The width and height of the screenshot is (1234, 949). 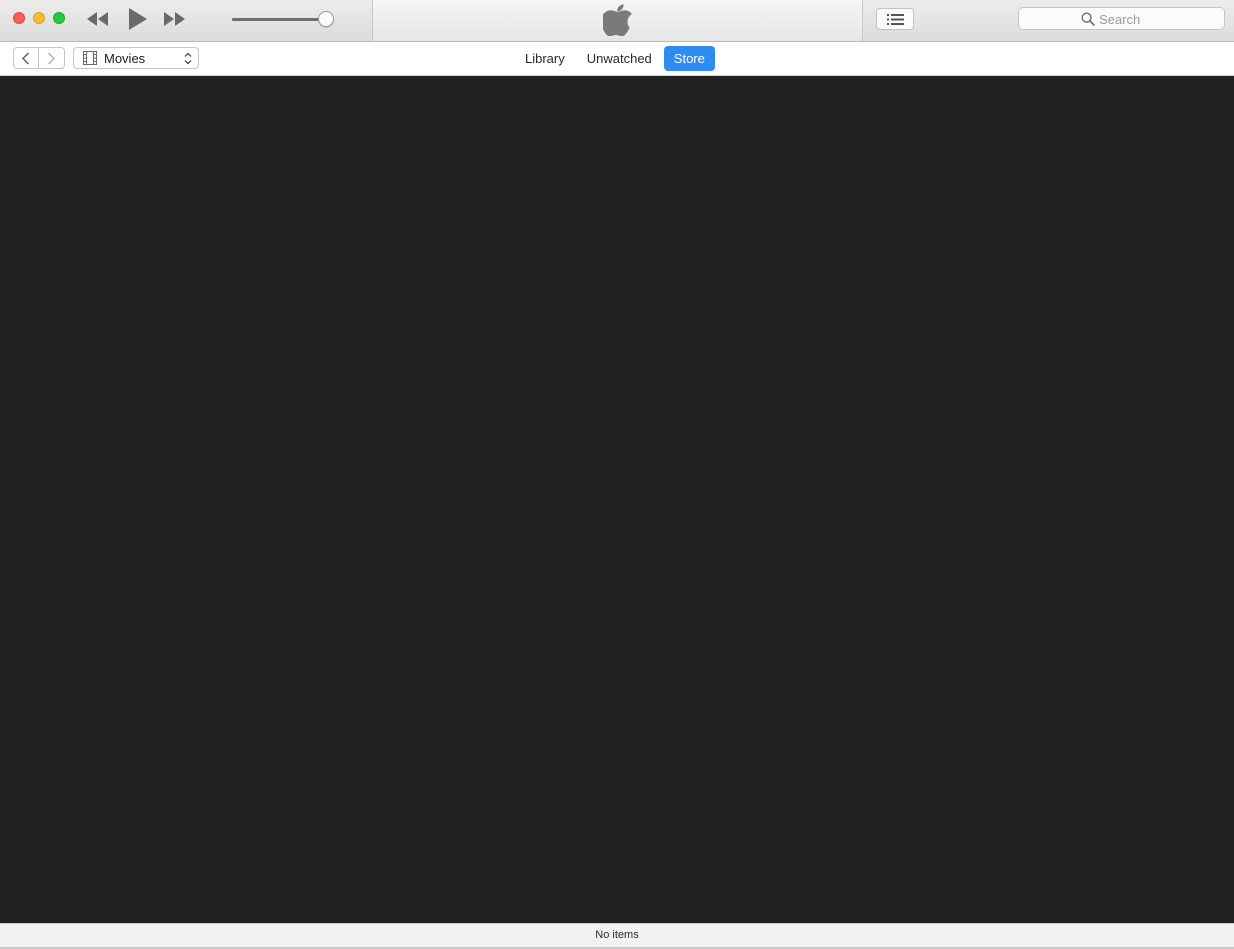 I want to click on status-text: No items, so click(x=617, y=935).